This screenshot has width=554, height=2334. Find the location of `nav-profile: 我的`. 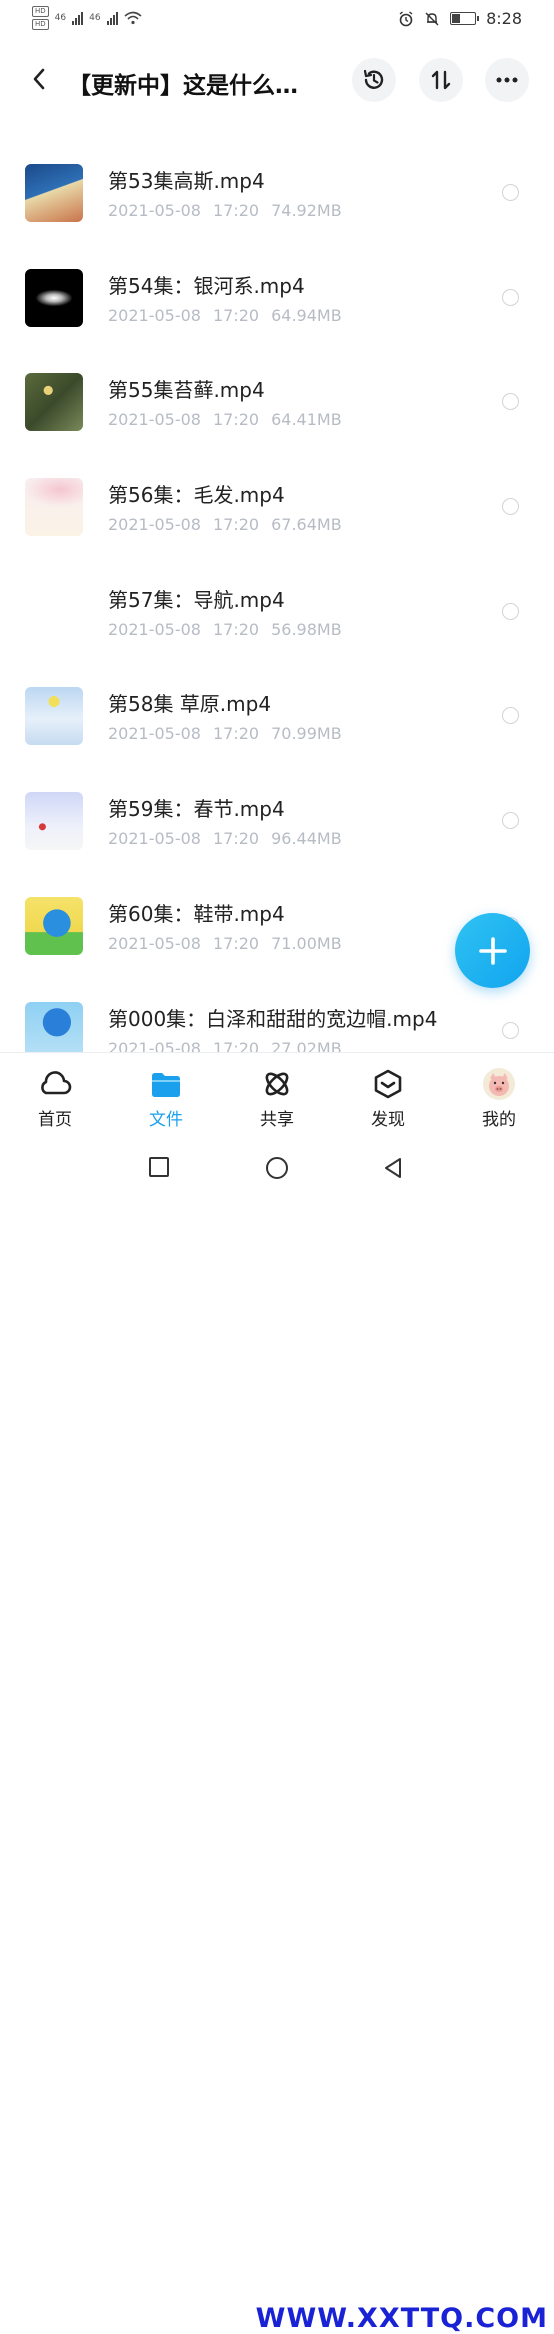

nav-profile: 我的 is located at coordinates (499, 1098).